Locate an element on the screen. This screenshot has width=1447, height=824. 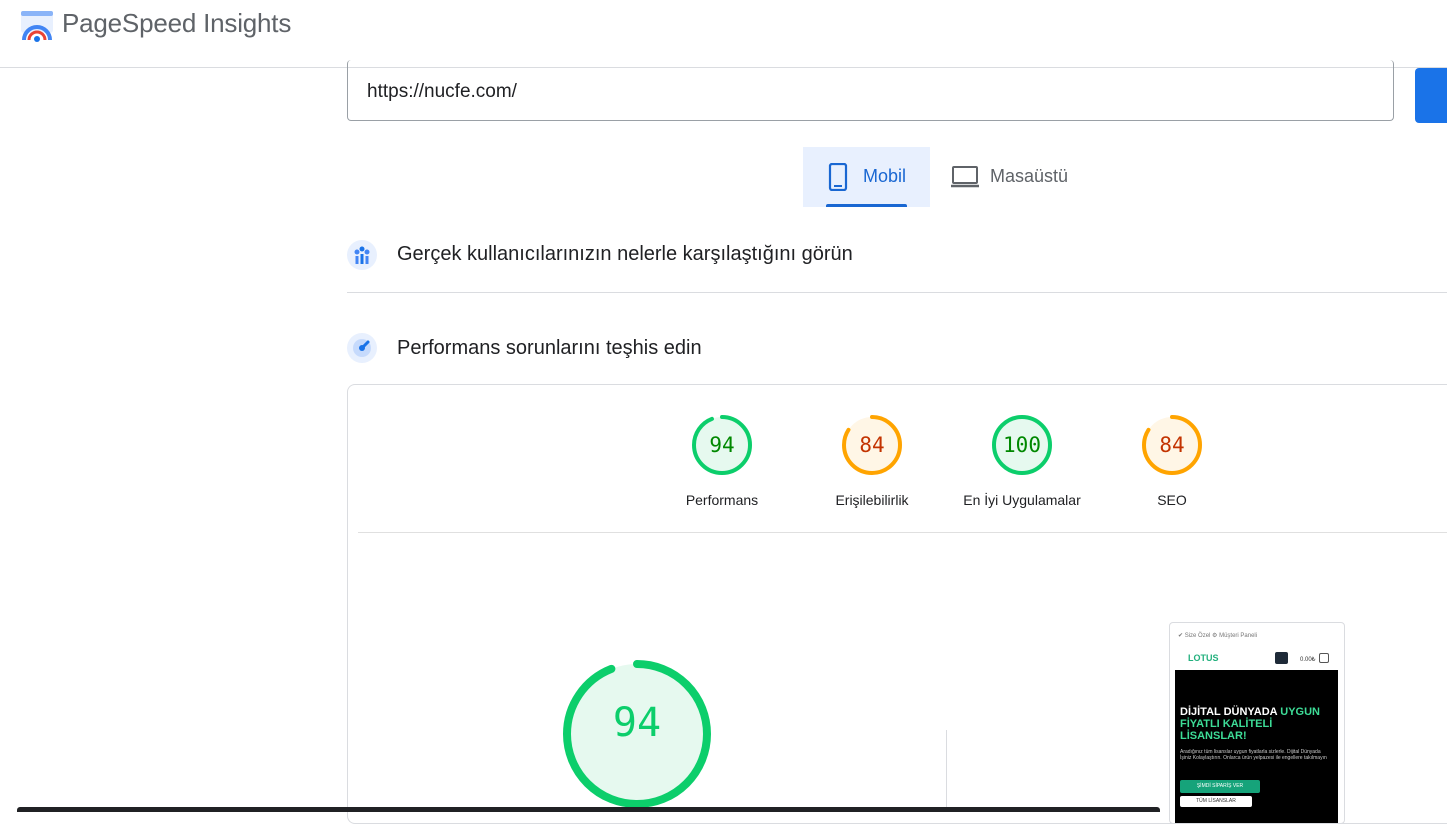
gauge-score: 100 is located at coordinates (1022, 445).